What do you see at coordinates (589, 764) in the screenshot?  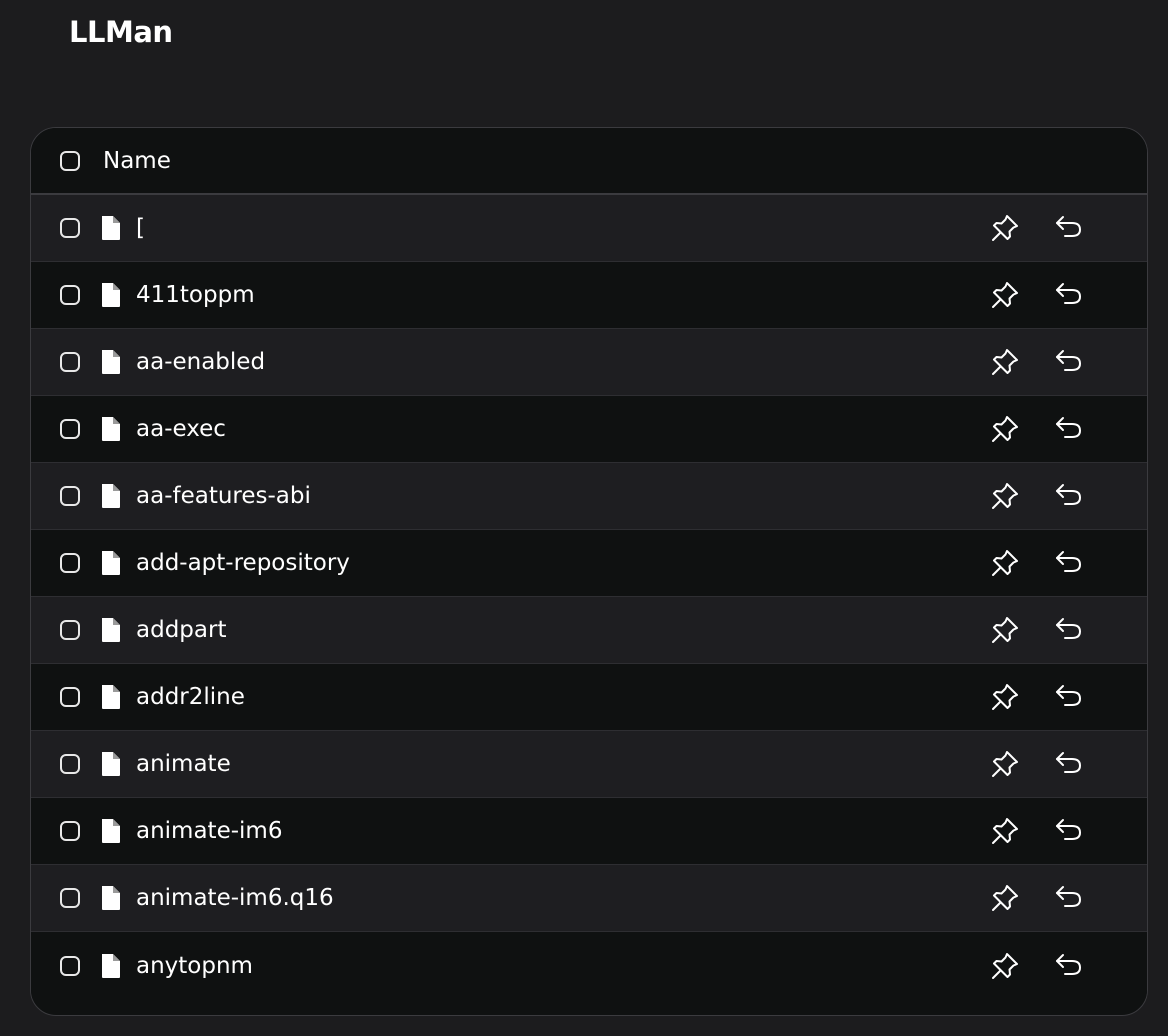 I see `table-row: animate` at bounding box center [589, 764].